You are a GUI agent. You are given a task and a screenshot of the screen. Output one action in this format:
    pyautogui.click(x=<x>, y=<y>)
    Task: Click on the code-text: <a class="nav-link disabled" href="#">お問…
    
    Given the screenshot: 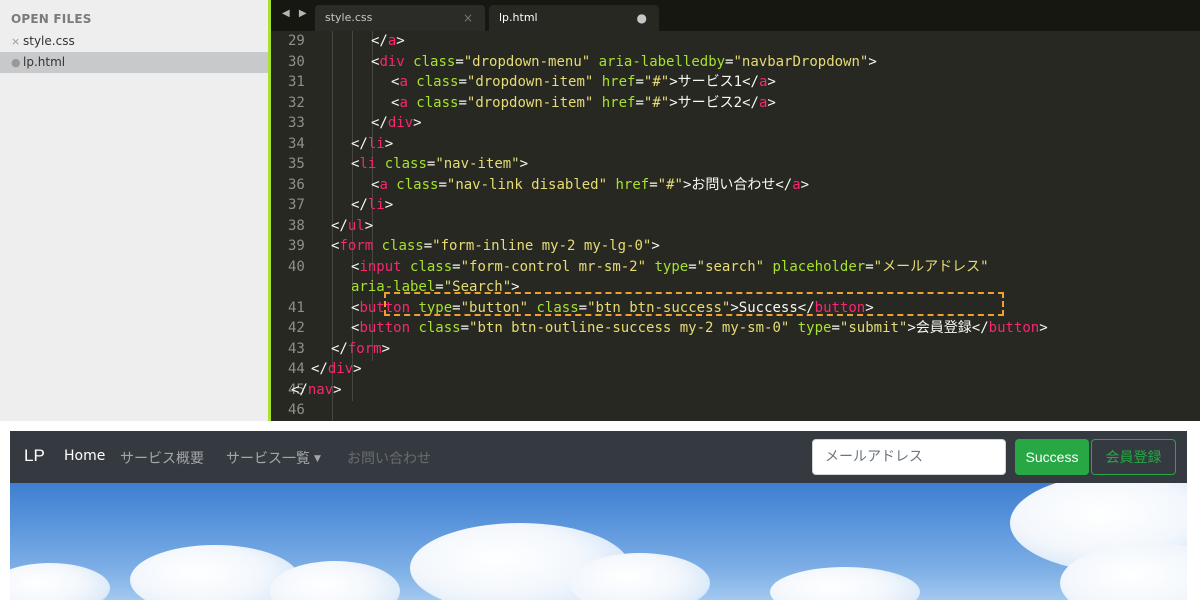 What is the action you would take?
    pyautogui.click(x=590, y=185)
    